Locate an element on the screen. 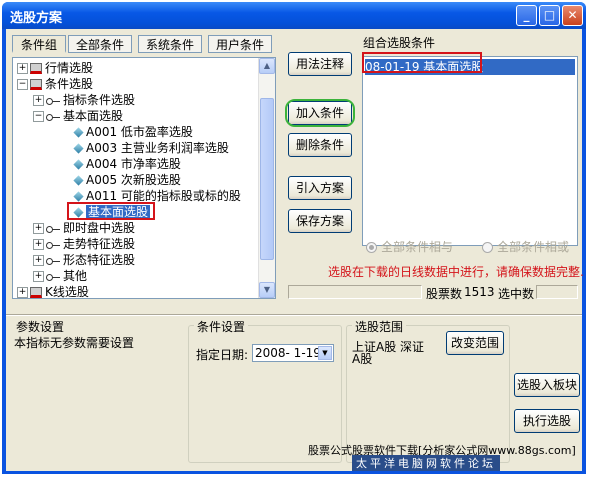 The width and height of the screenshot is (592, 478). tree-item: A003 主营业务利润率选股 is located at coordinates (145, 148).